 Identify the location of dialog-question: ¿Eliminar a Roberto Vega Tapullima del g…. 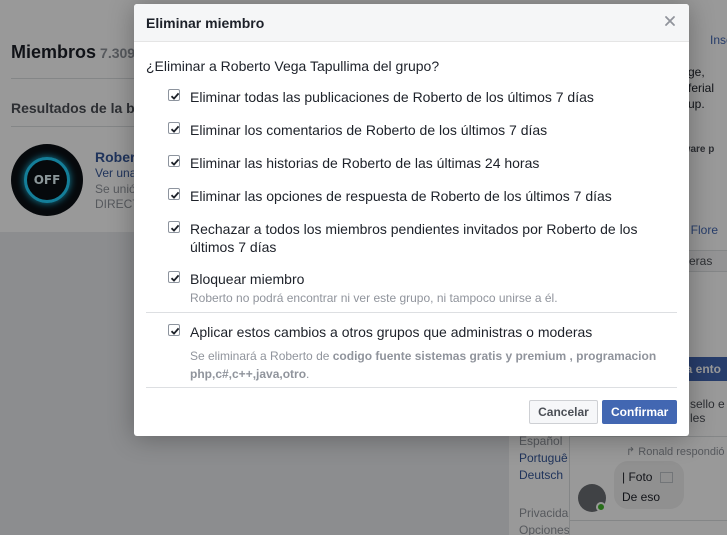
(293, 66).